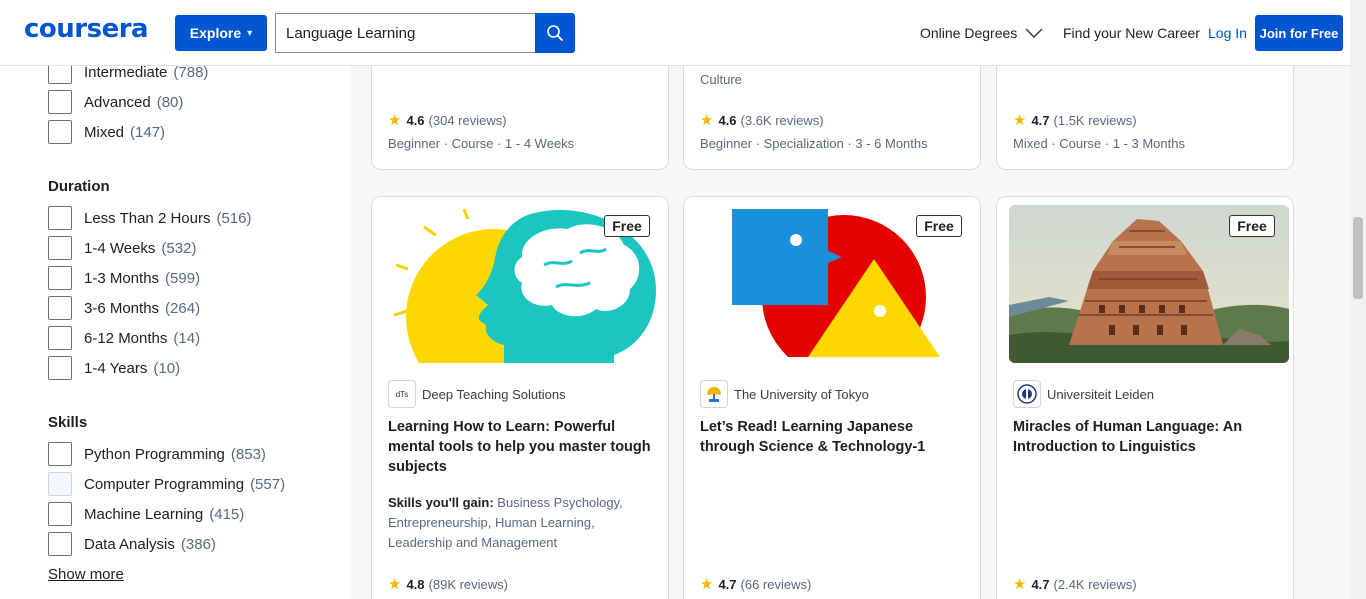 This screenshot has height=599, width=1366. What do you see at coordinates (494, 394) in the screenshot?
I see `partner-name: Deep Teaching Solutions` at bounding box center [494, 394].